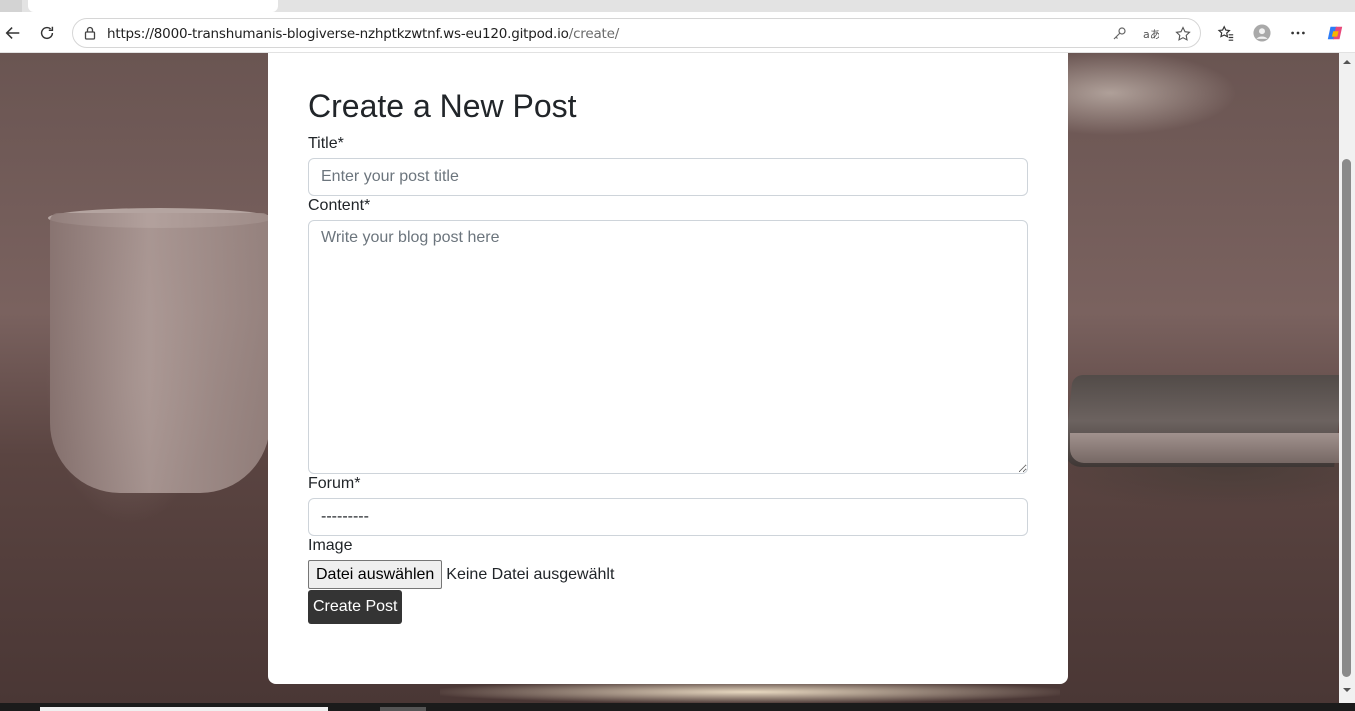  Describe the element at coordinates (677, 6) in the screenshot. I see `tab-strip` at that location.